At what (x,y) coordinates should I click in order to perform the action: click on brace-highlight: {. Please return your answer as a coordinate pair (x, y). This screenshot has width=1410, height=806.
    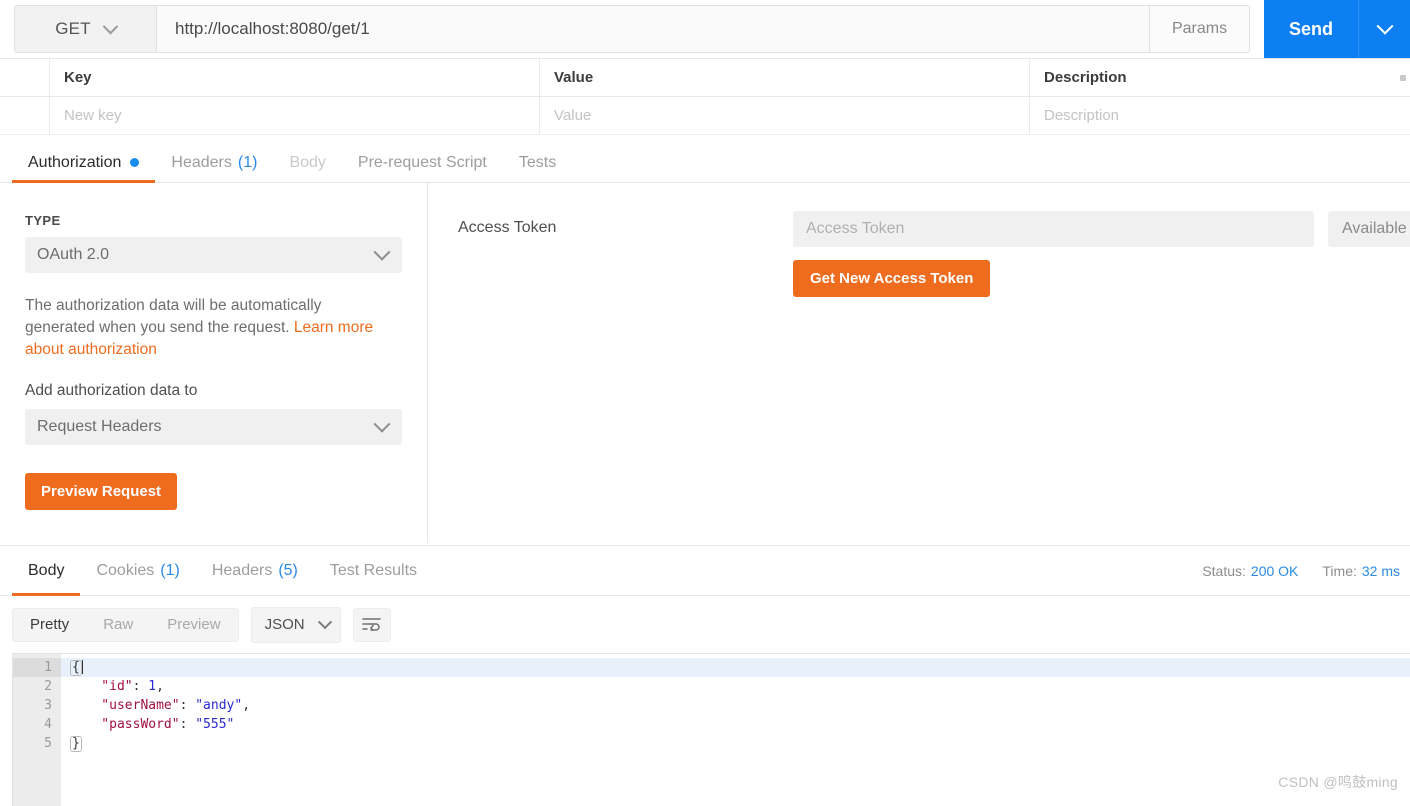
    Looking at the image, I should click on (76, 668).